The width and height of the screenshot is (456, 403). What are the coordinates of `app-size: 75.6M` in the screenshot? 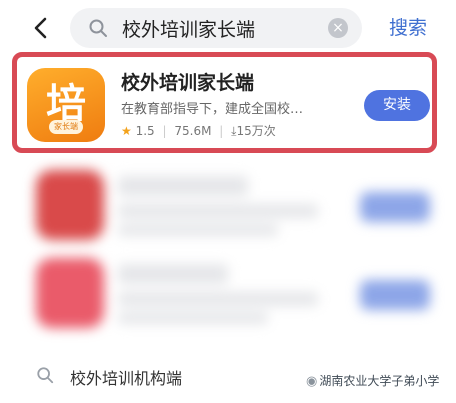 It's located at (193, 131).